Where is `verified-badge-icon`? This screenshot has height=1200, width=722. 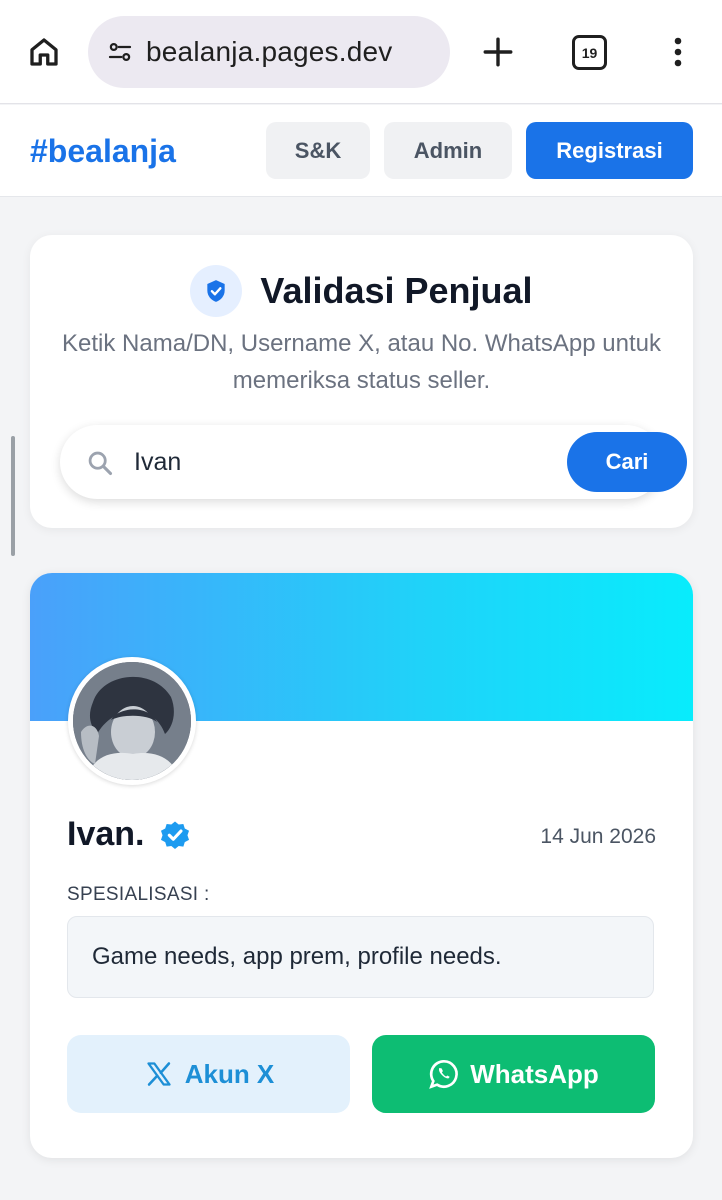 verified-badge-icon is located at coordinates (175, 835).